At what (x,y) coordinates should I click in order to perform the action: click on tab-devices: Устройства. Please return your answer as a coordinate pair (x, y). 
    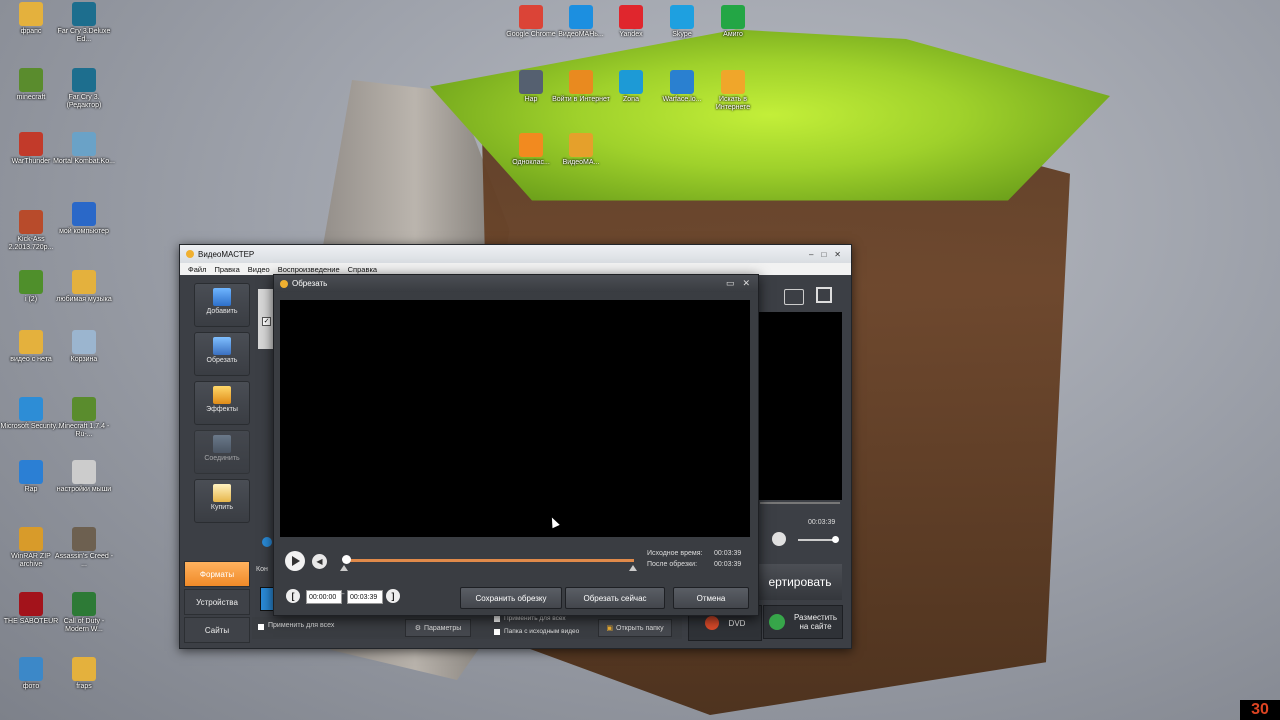
    Looking at the image, I should click on (217, 602).